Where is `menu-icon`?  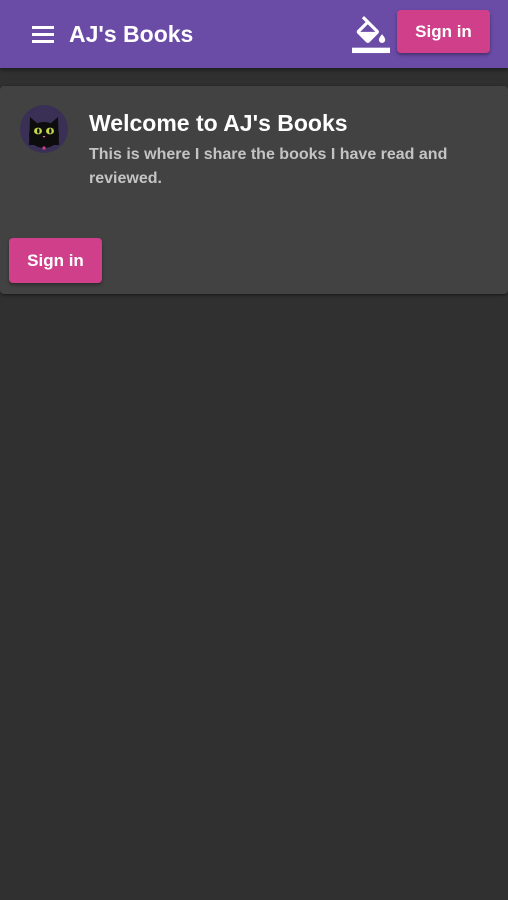 menu-icon is located at coordinates (44, 34).